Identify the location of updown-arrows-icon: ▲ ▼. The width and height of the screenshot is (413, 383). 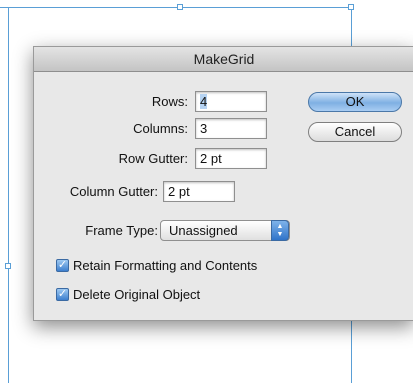
(280, 230).